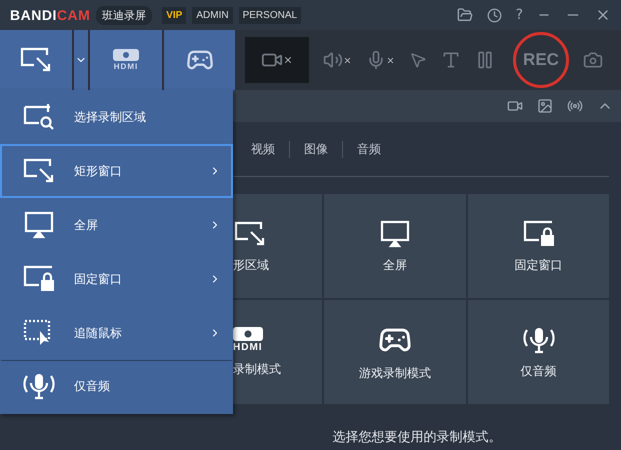  Describe the element at coordinates (116, 171) in the screenshot. I see `menu-item: 矩形窗口` at that location.